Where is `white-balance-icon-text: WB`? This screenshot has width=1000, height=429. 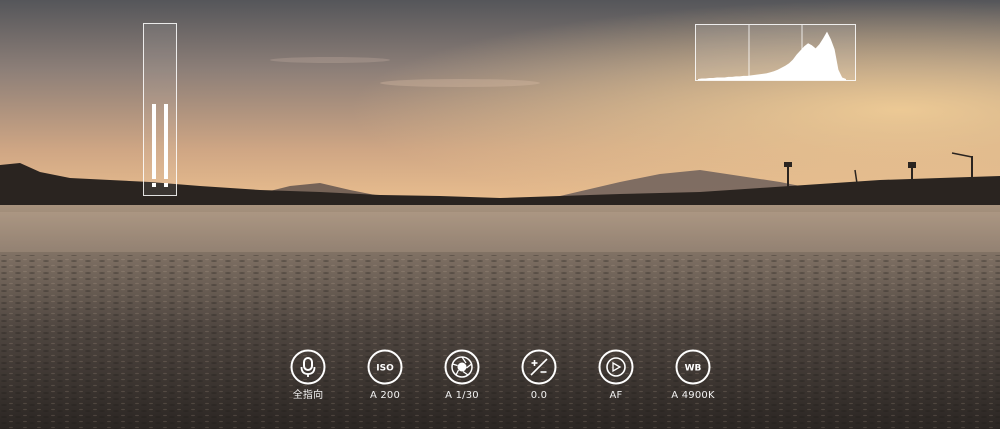 white-balance-icon-text: WB is located at coordinates (693, 369).